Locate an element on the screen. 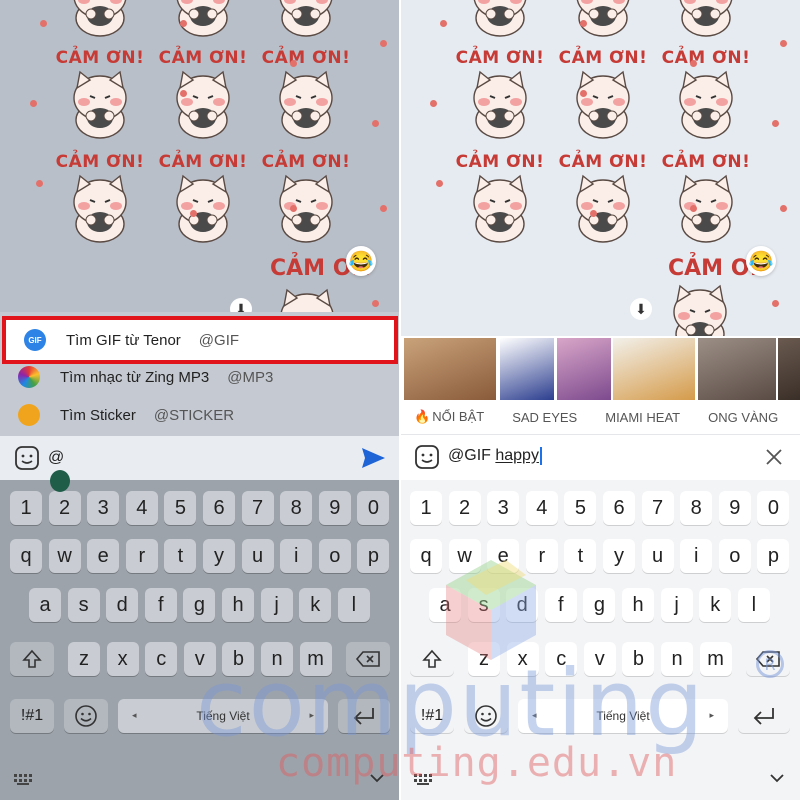 This screenshot has height=800, width=800. clear-icon is located at coordinates (774, 457).